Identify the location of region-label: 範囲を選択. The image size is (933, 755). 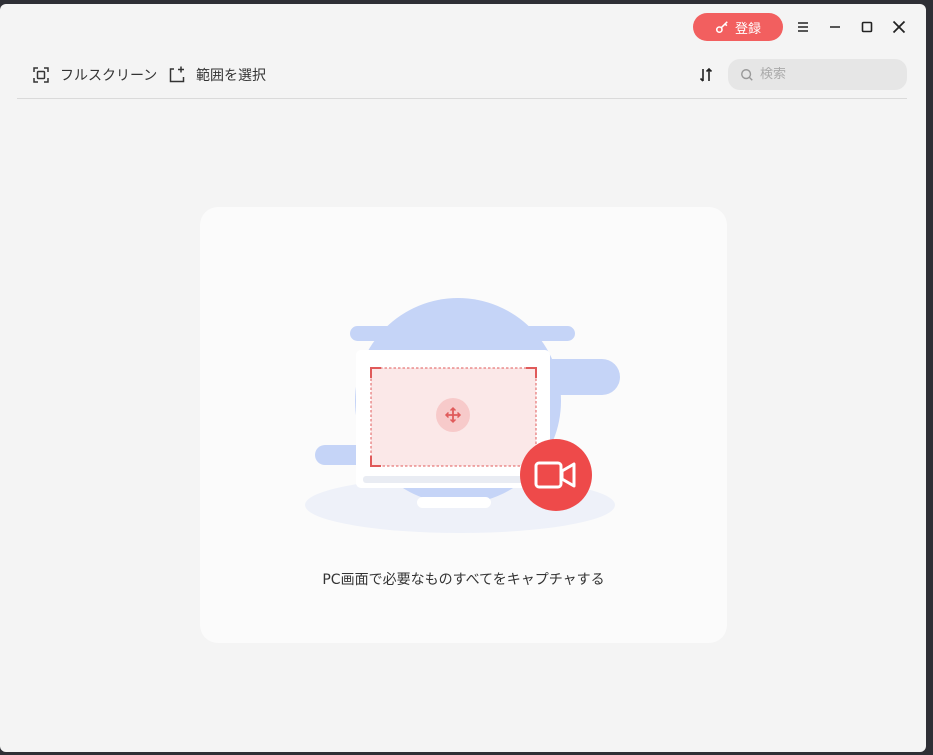
(231, 76).